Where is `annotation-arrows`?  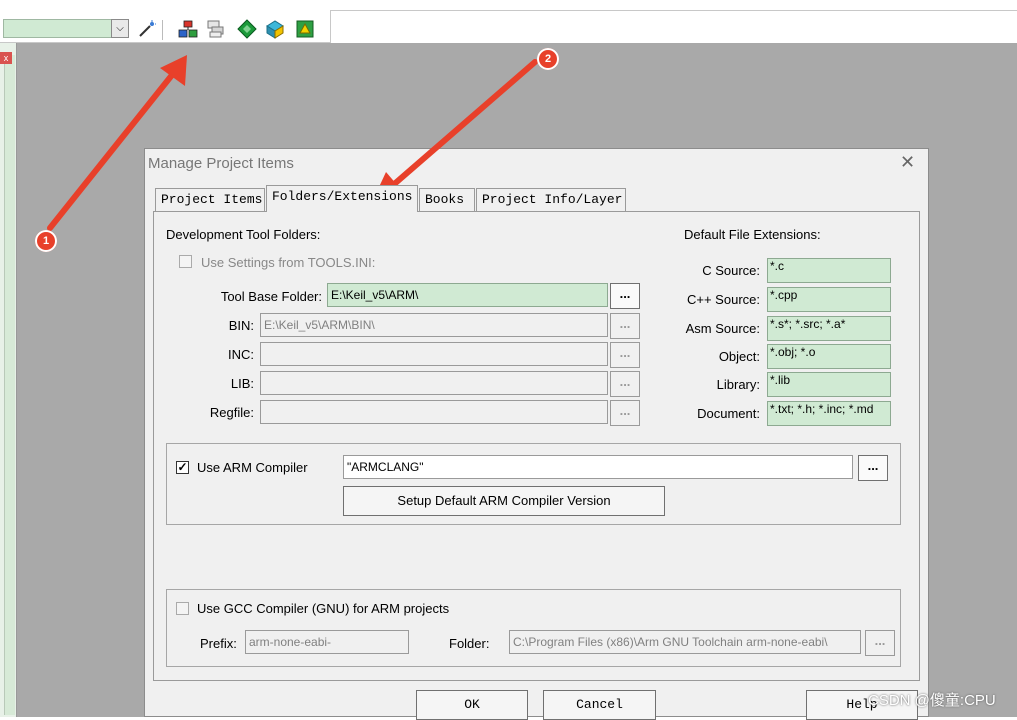
annotation-arrows is located at coordinates (292, 143).